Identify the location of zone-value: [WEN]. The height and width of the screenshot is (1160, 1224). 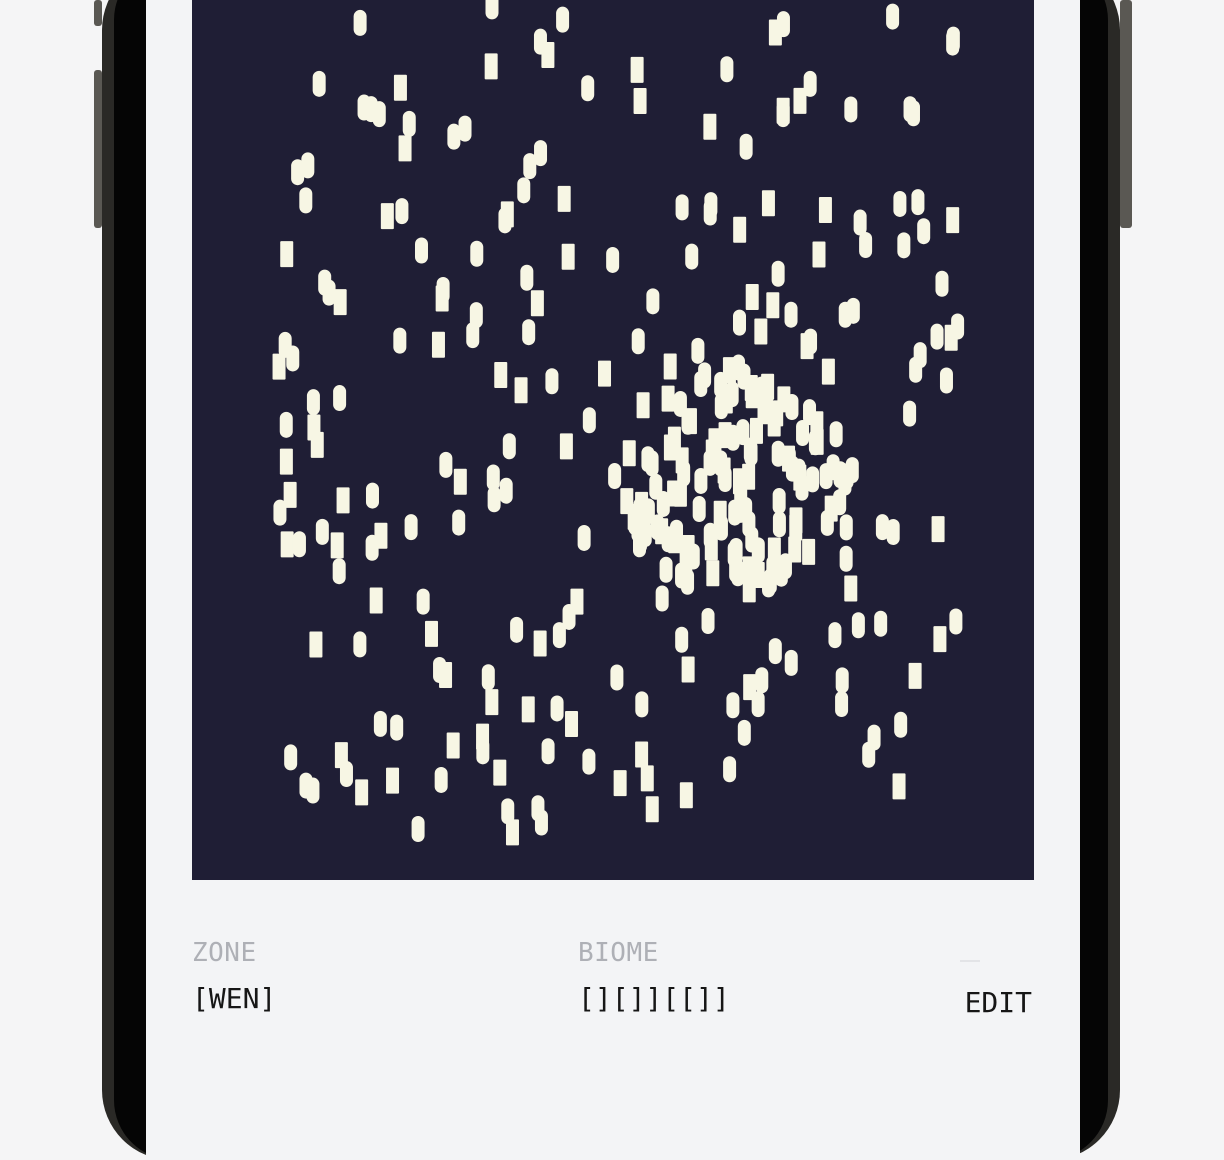
(234, 998).